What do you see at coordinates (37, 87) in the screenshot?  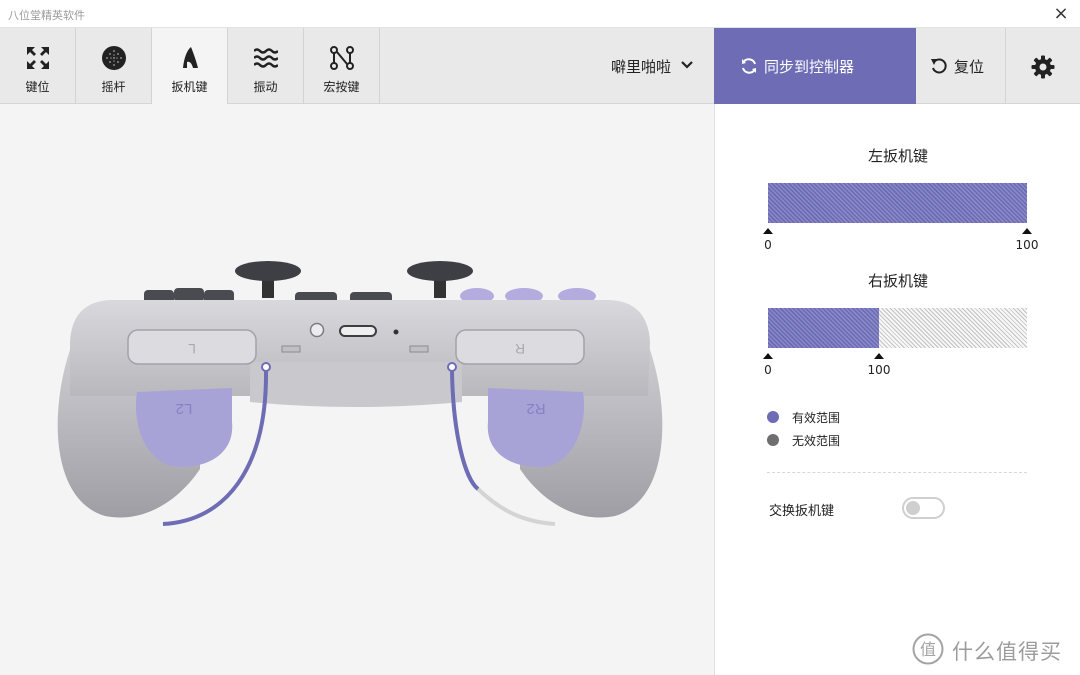 I see `tab-label: 键位` at bounding box center [37, 87].